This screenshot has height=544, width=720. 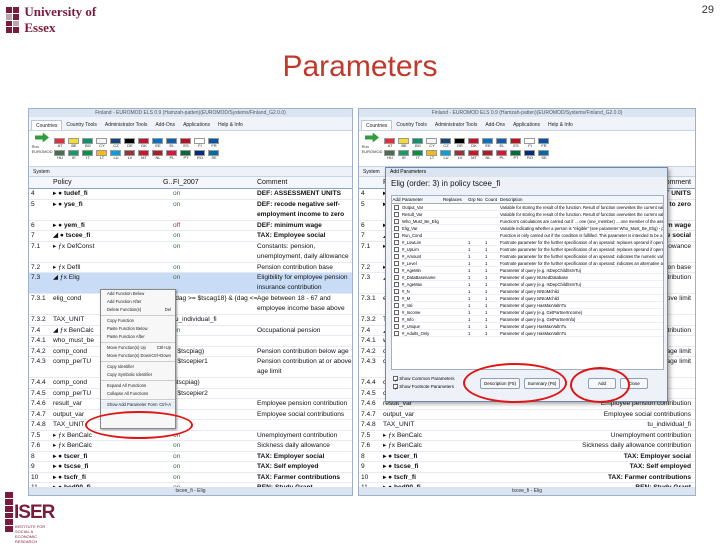 I want to click on table-row: 10 ▸ ● tscfr_fi TAX: Farmer contributions, so click(x=527, y=478).